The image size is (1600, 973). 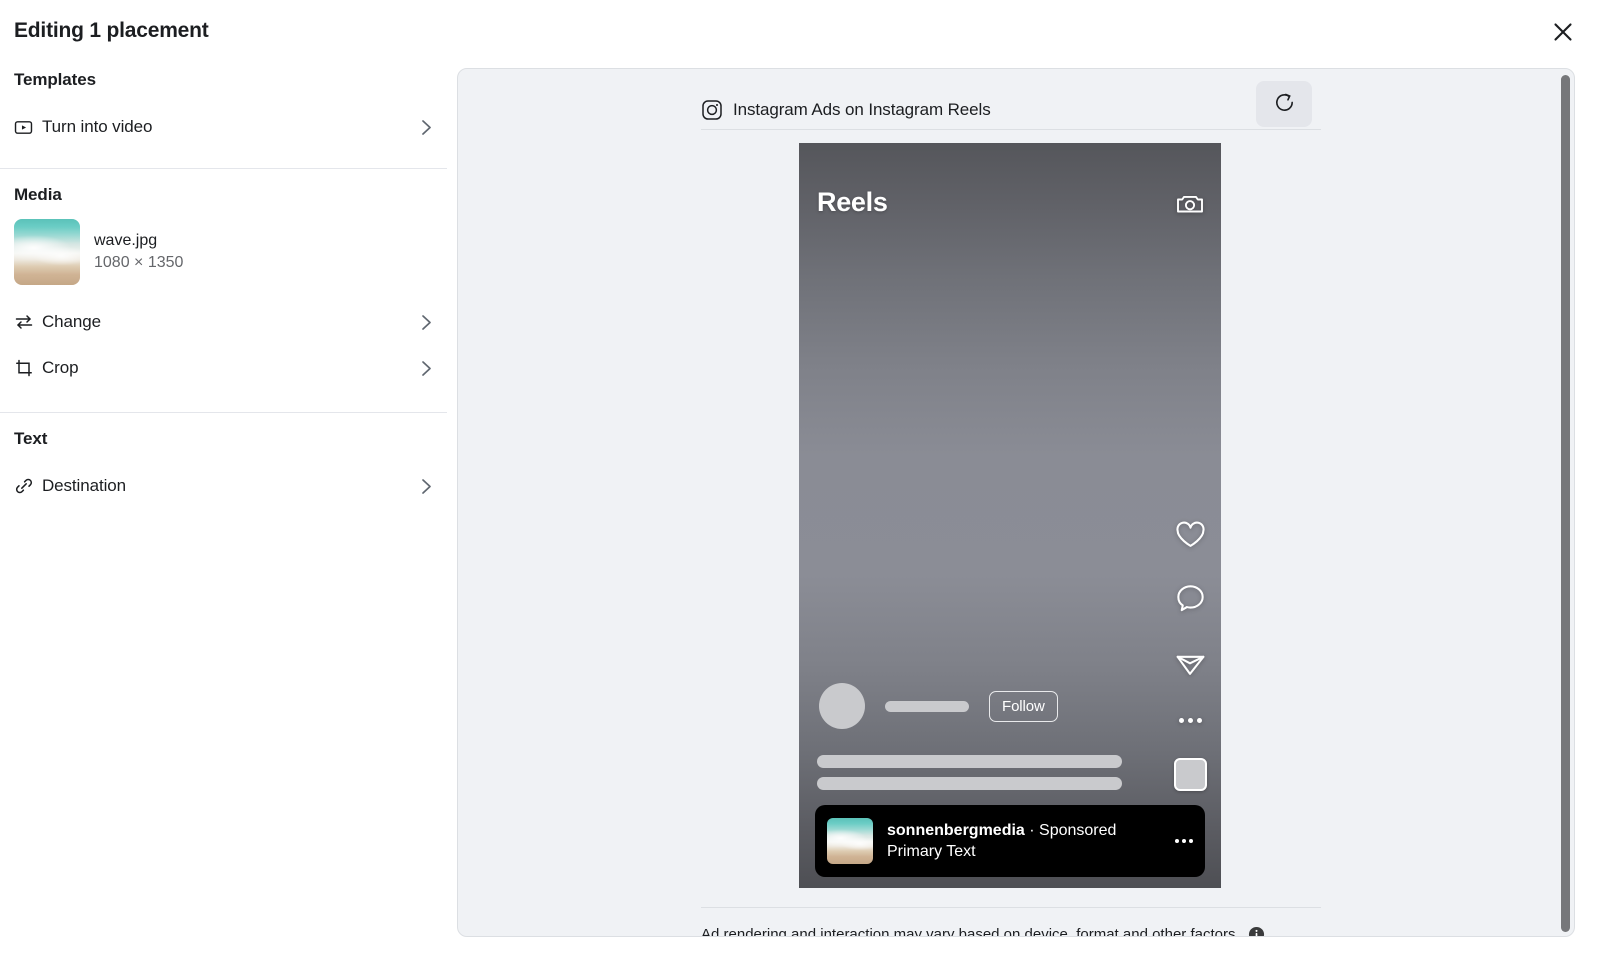 What do you see at coordinates (852, 202) in the screenshot?
I see `reels-screen-title: Reels` at bounding box center [852, 202].